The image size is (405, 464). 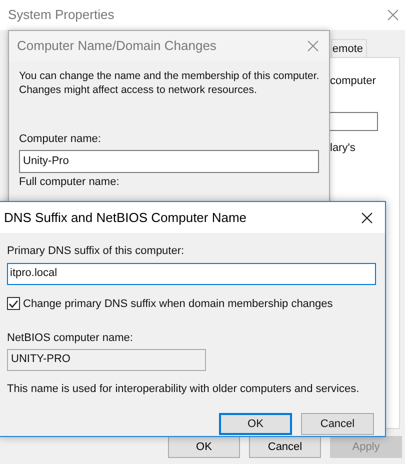 What do you see at coordinates (349, 48) in the screenshot?
I see `tab: emote` at bounding box center [349, 48].